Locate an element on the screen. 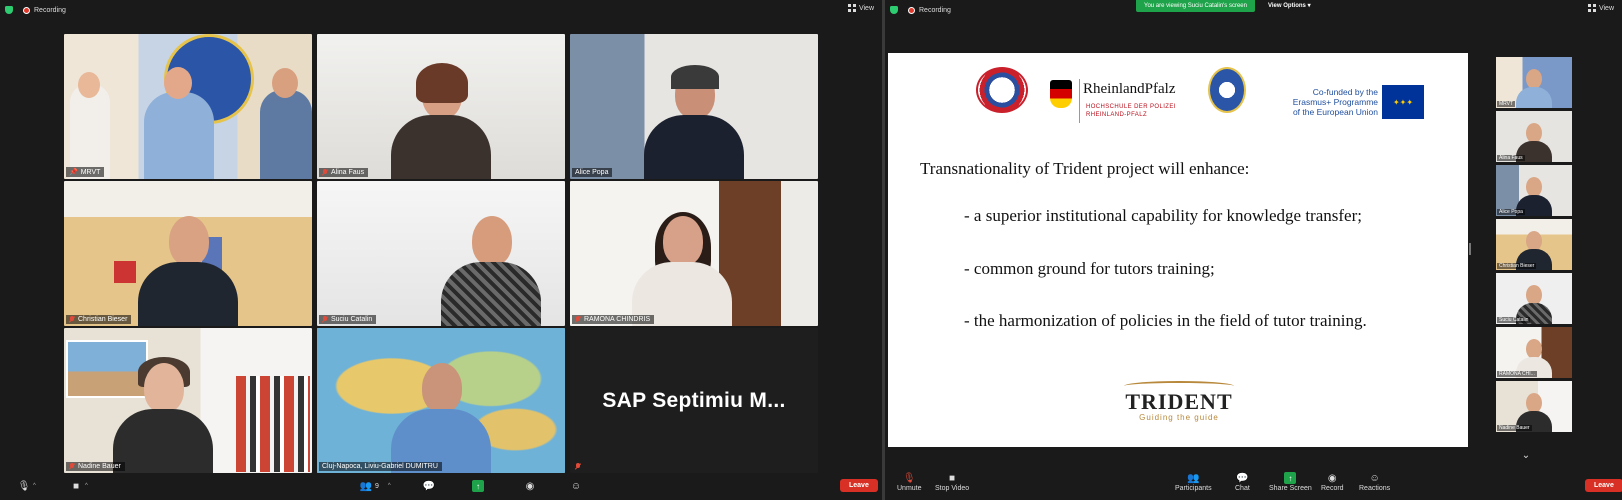 The width and height of the screenshot is (1622, 500). strip-tile-name: Nadine Bauer is located at coordinates (1514, 428).